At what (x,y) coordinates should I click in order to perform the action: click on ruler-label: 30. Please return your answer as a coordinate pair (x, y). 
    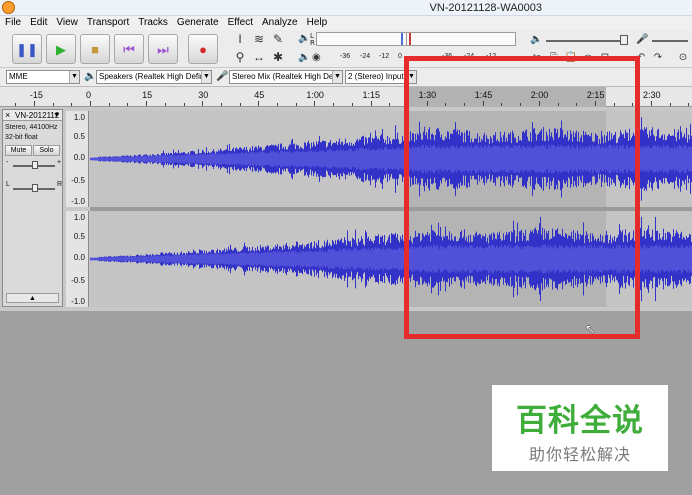
    Looking at the image, I should click on (203, 95).